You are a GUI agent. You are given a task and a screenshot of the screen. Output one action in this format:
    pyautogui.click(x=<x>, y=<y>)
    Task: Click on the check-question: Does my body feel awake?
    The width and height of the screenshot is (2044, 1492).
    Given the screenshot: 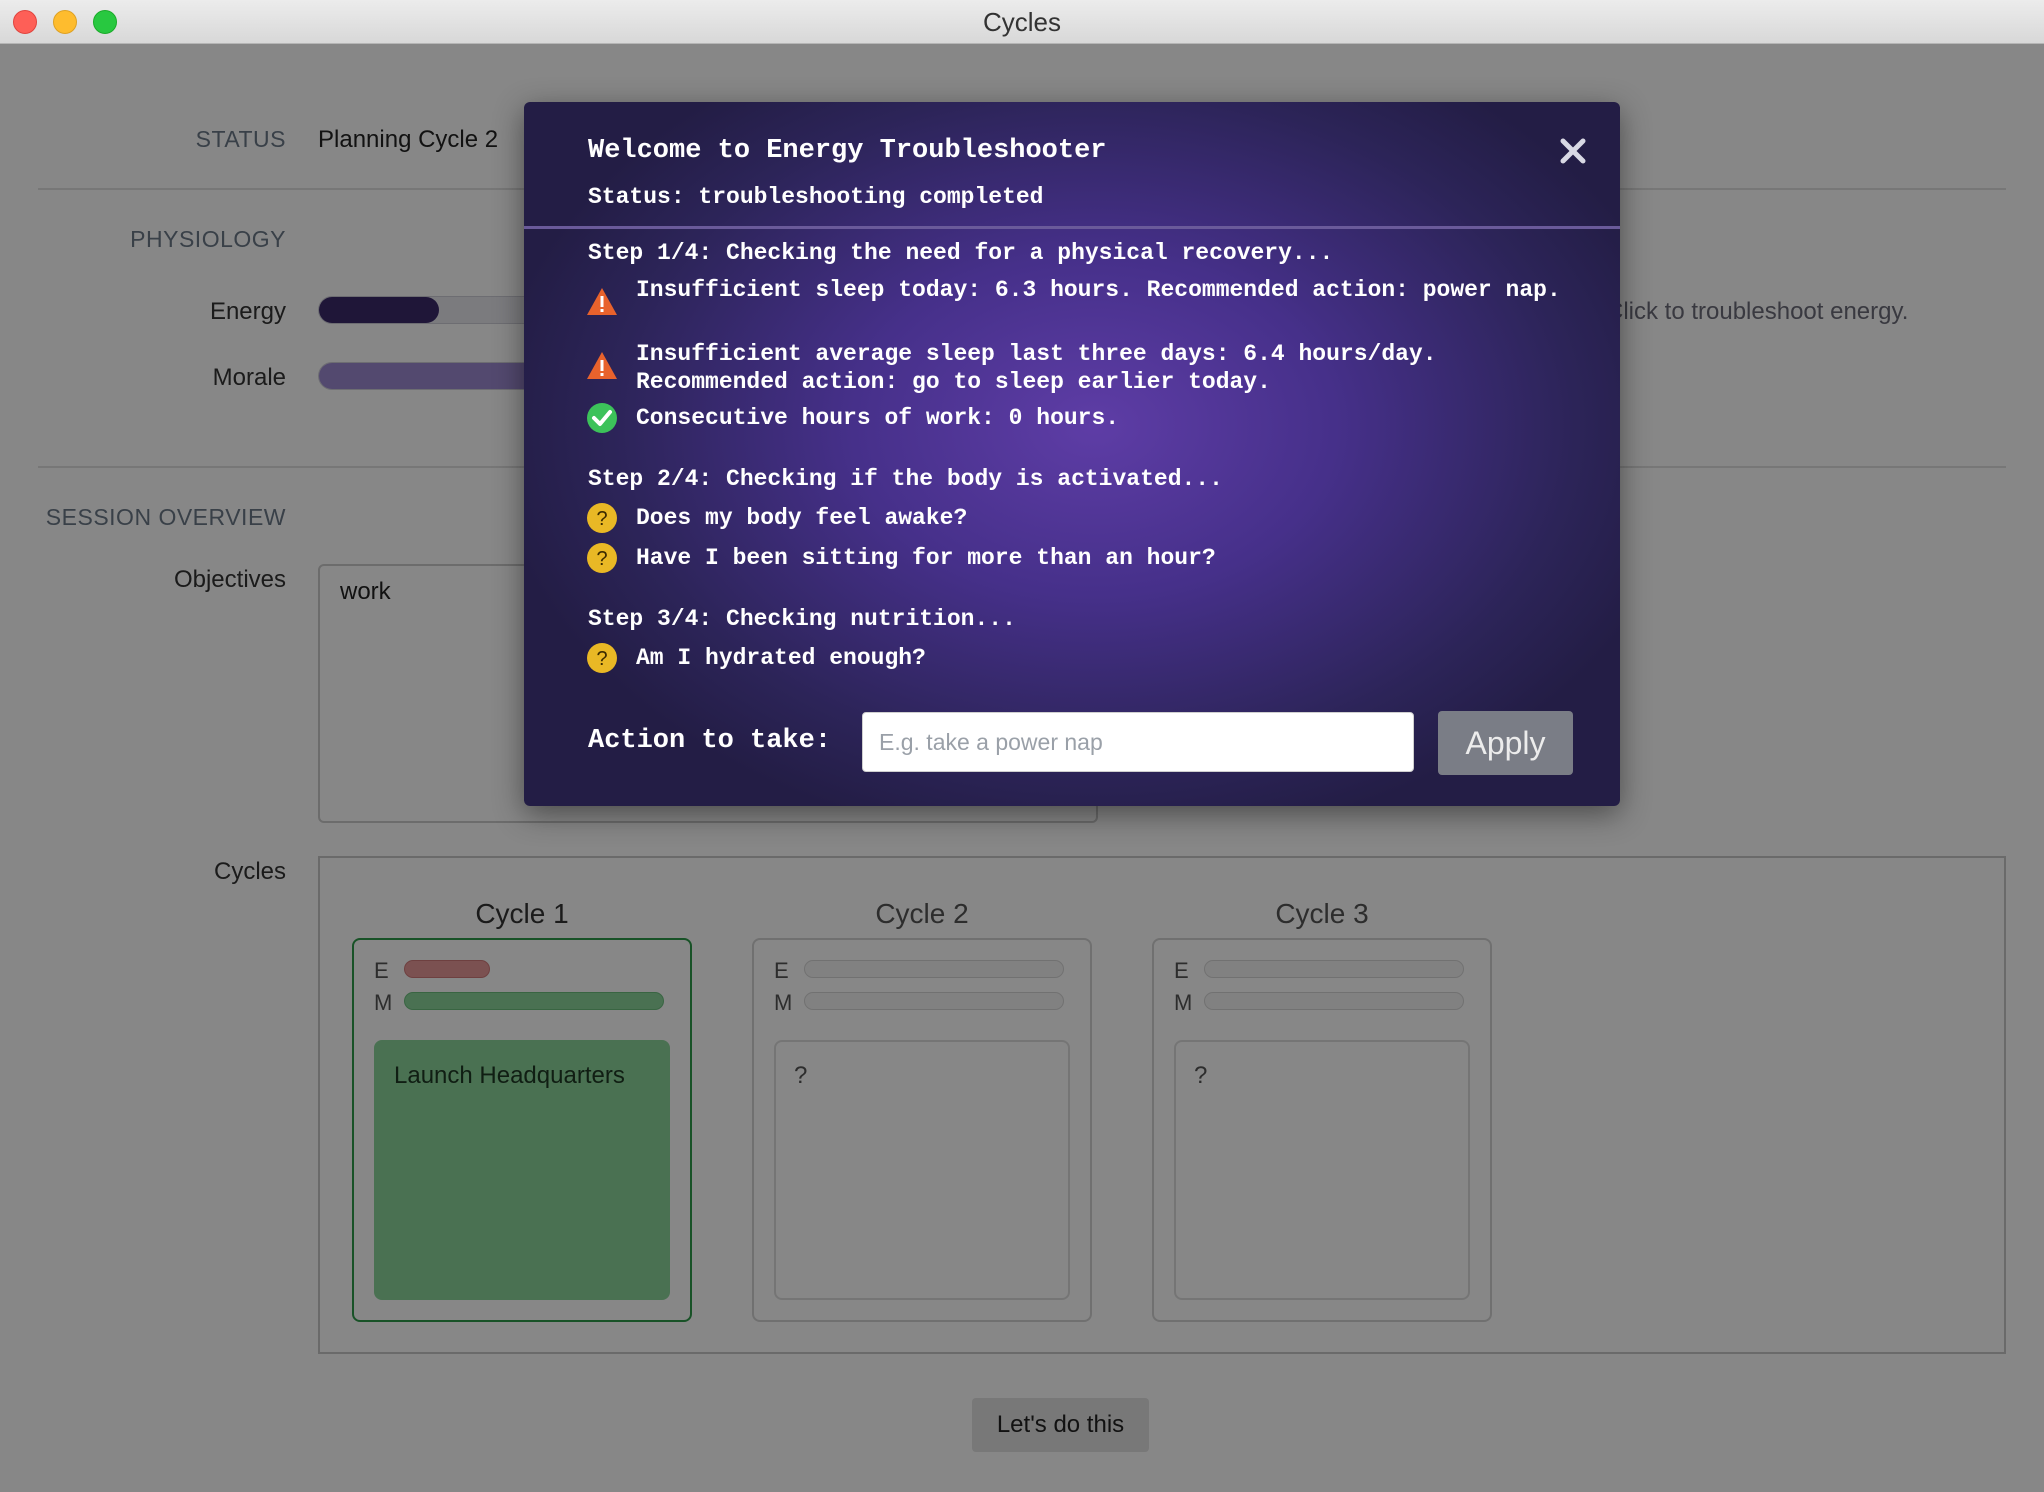 What is the action you would take?
    pyautogui.click(x=802, y=518)
    